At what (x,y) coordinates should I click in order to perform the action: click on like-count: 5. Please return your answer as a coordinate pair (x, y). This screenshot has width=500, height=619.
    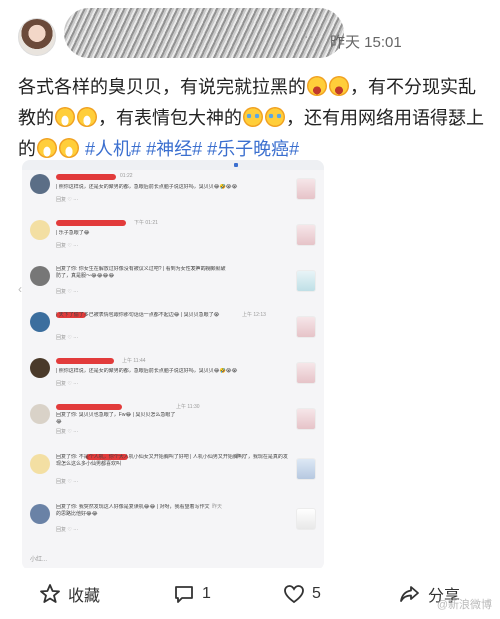
    Looking at the image, I should click on (316, 593).